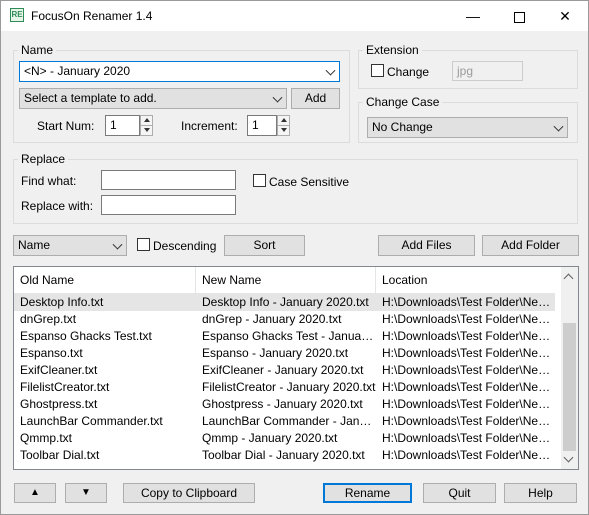 This screenshot has width=589, height=515. What do you see at coordinates (51, 353) in the screenshot?
I see `old-name-cell: Espanso.txt` at bounding box center [51, 353].